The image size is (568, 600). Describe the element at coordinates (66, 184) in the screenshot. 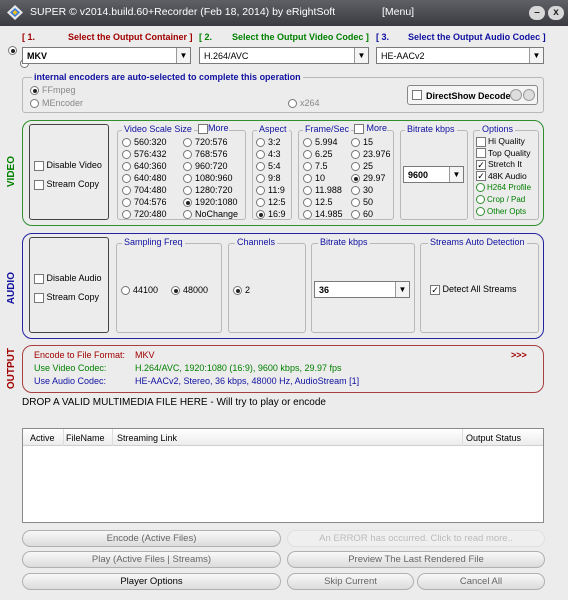

I see `video-stream-copy-checkbox: Stream Copy` at that location.